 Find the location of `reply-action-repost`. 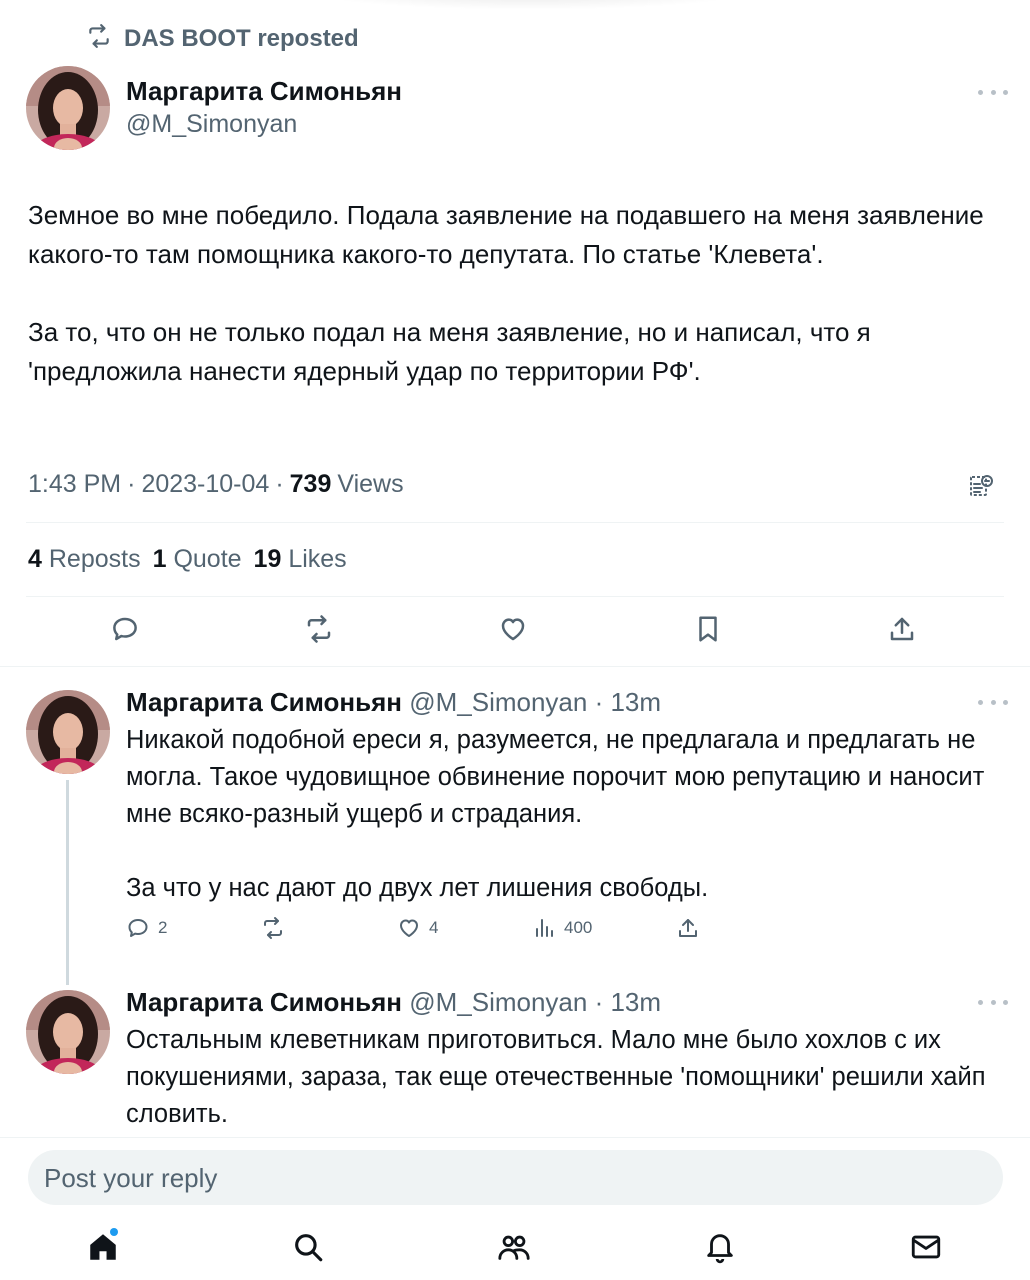

reply-action-repost is located at coordinates (273, 928).